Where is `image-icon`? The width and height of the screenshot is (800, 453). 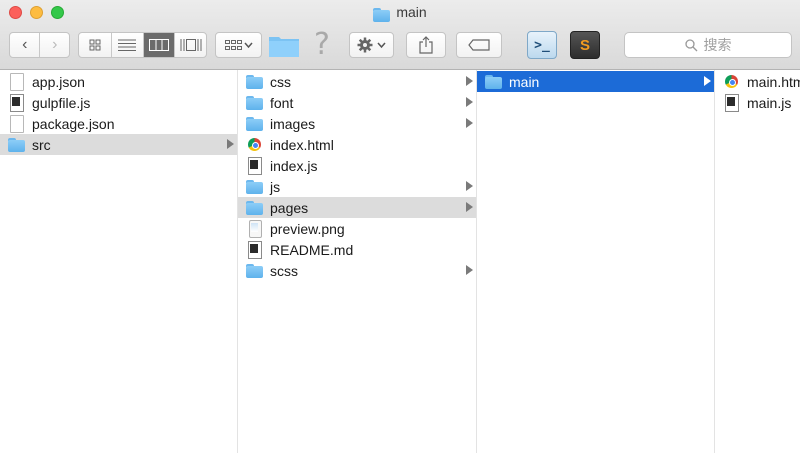
image-icon is located at coordinates (254, 229).